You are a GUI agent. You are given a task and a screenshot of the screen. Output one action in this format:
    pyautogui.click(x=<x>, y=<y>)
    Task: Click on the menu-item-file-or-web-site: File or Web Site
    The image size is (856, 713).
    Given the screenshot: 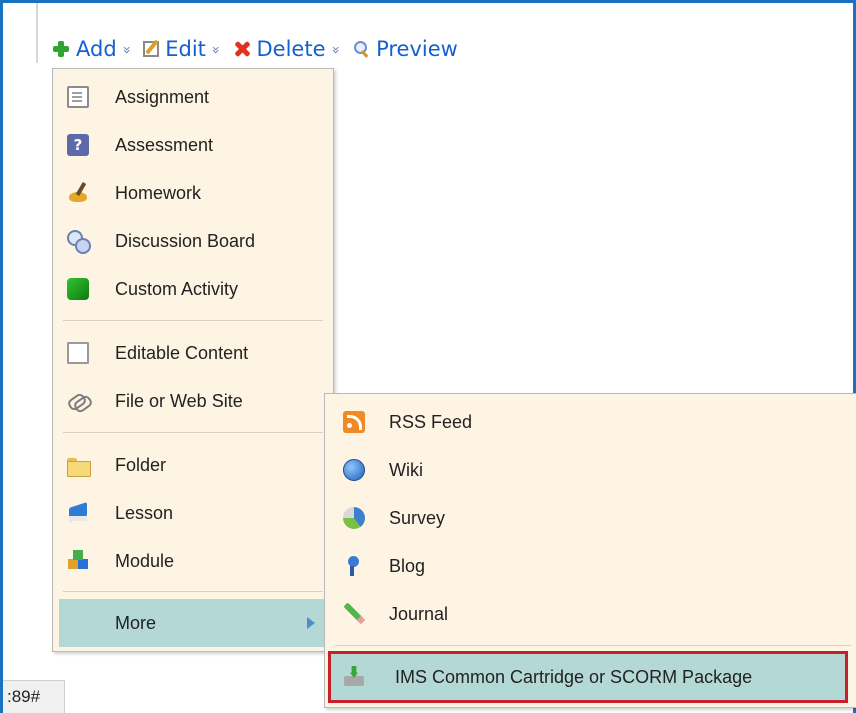 What is the action you would take?
    pyautogui.click(x=193, y=401)
    